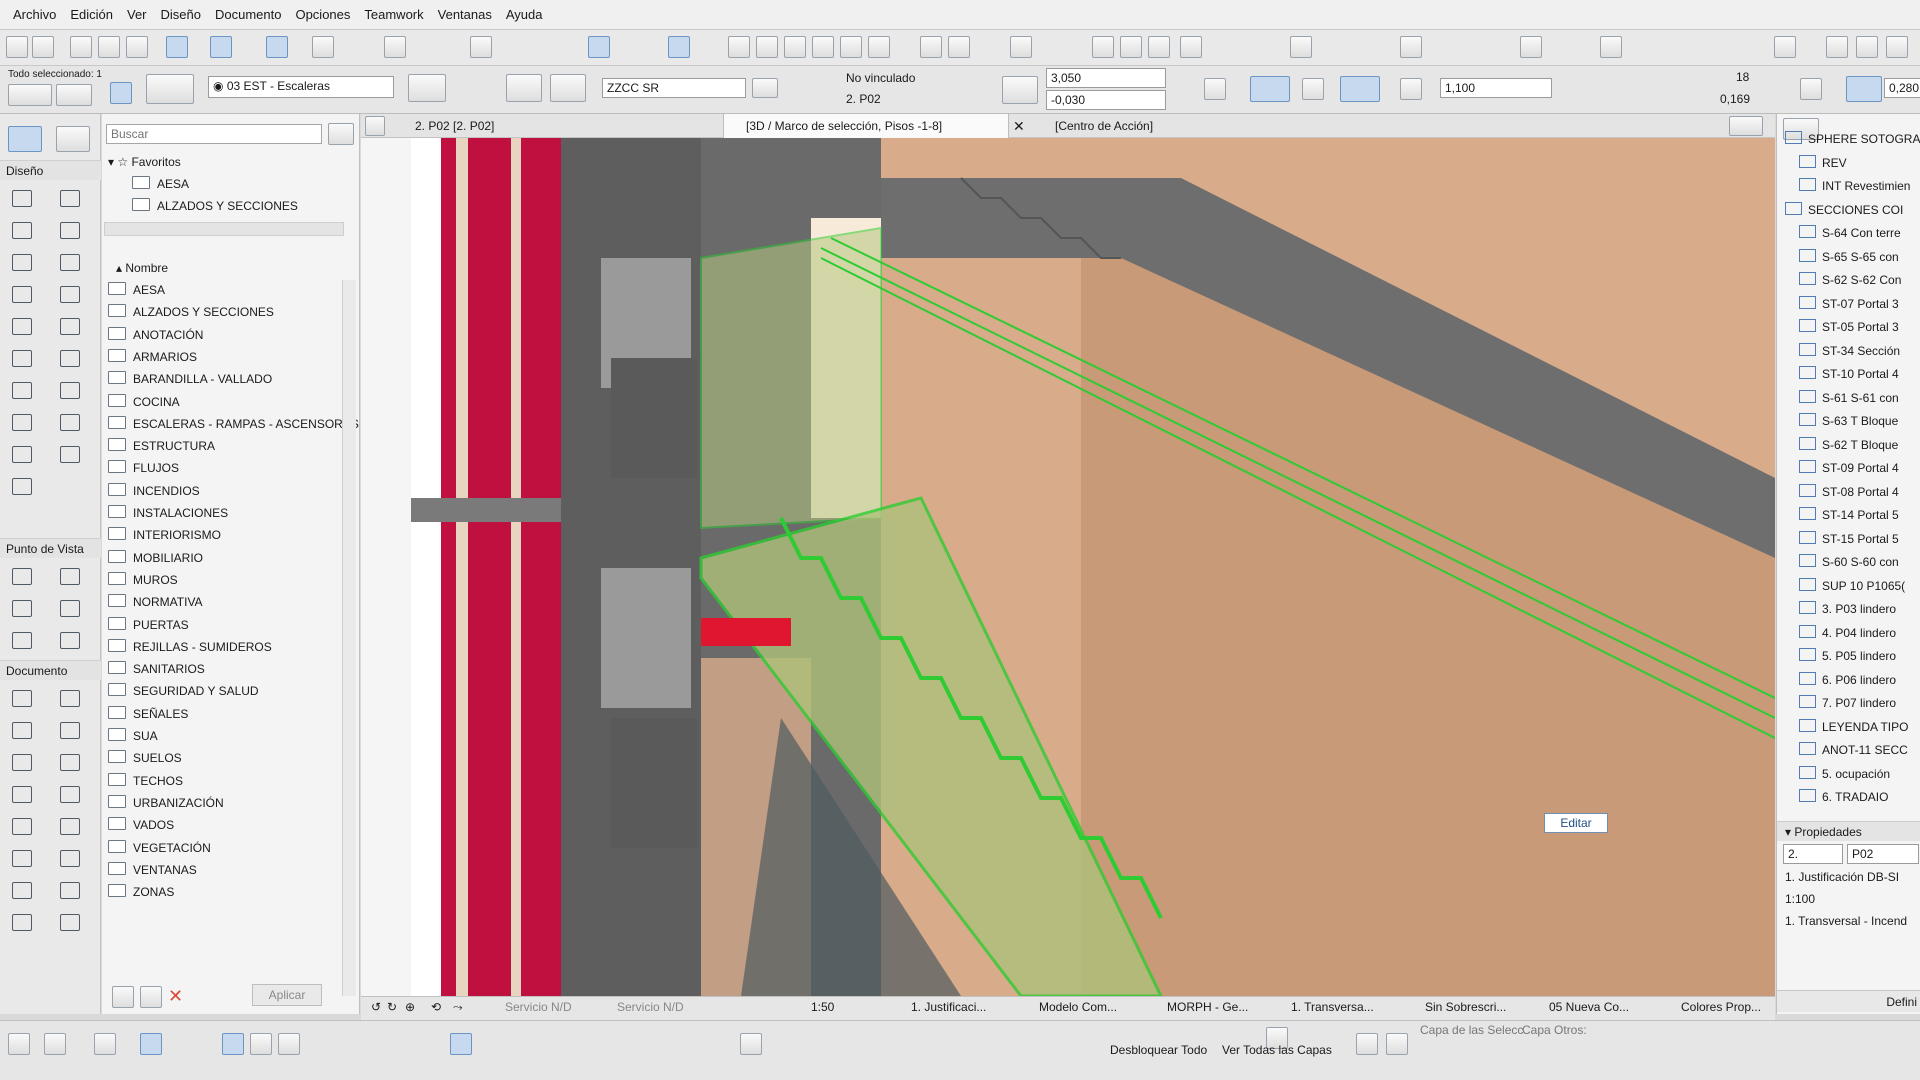 The height and width of the screenshot is (1080, 1920). I want to click on sheet-item: 5. ocupación, so click(1844, 774).